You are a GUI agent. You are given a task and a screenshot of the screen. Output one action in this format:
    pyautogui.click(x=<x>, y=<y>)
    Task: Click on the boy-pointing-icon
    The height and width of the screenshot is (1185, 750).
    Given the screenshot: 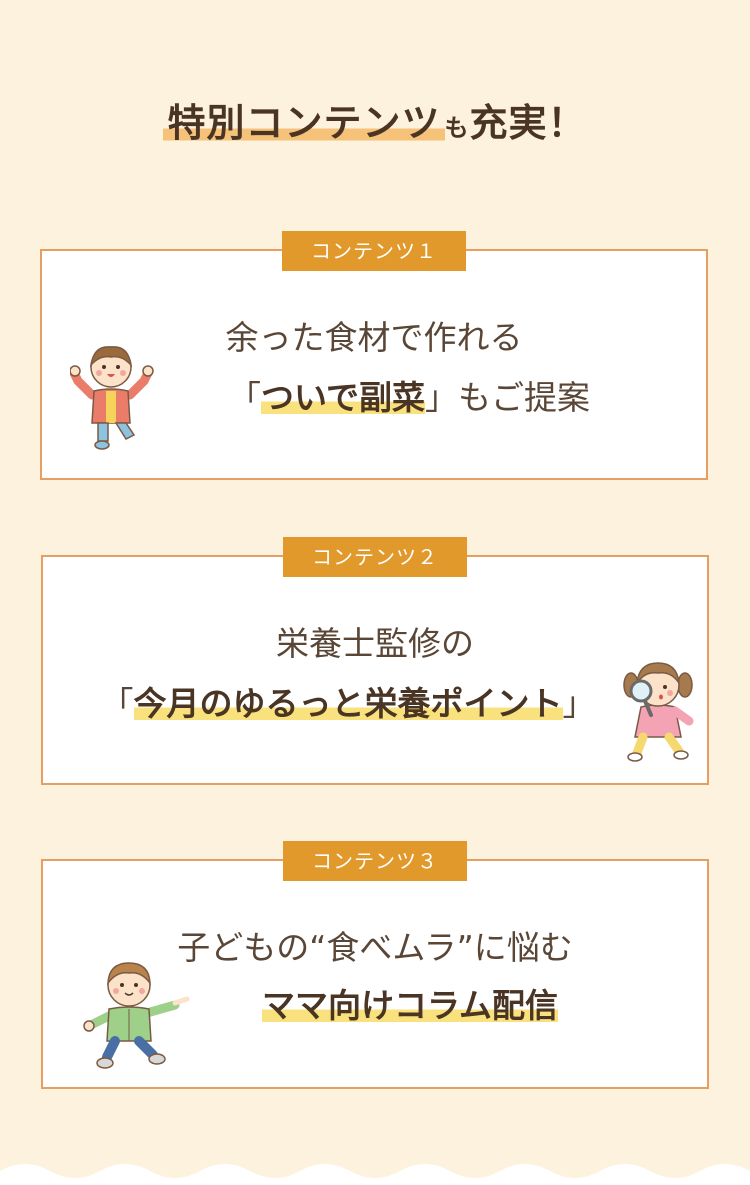 What is the action you would take?
    pyautogui.click(x=136, y=1015)
    